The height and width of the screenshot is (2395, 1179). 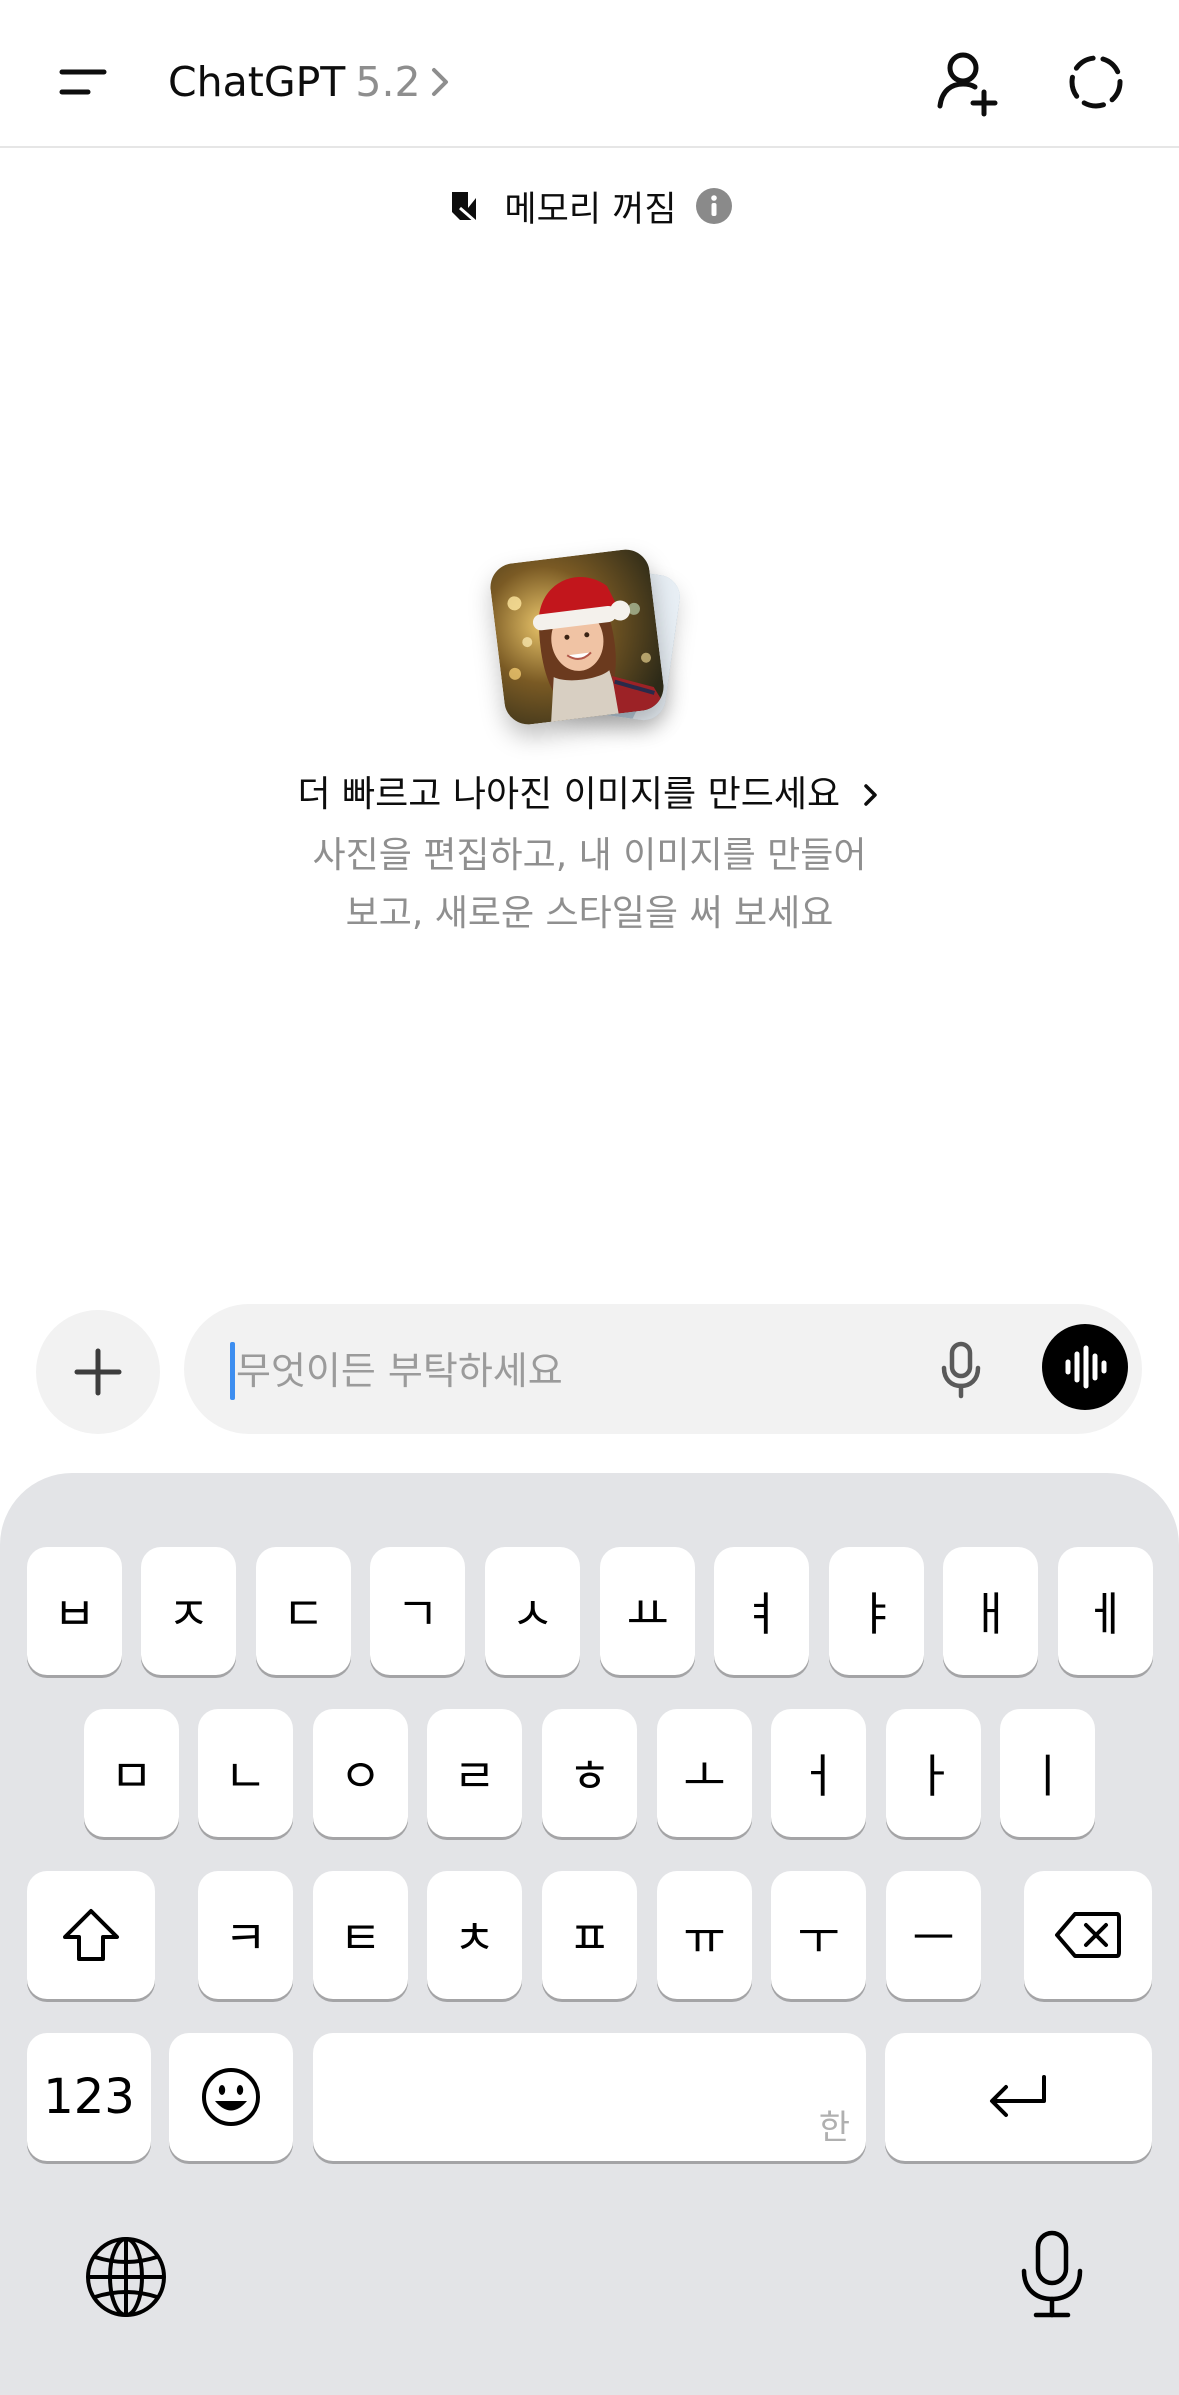 I want to click on temporary-chat-button, so click(x=1096, y=82).